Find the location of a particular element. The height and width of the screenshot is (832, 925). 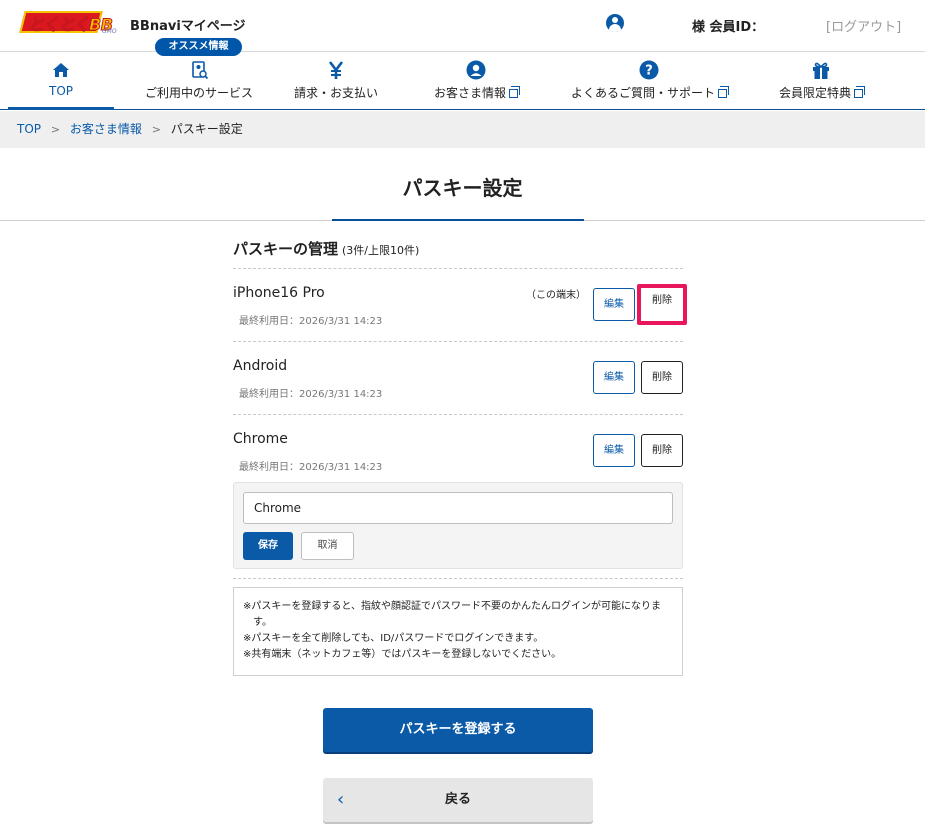

home-icon is located at coordinates (61, 70).